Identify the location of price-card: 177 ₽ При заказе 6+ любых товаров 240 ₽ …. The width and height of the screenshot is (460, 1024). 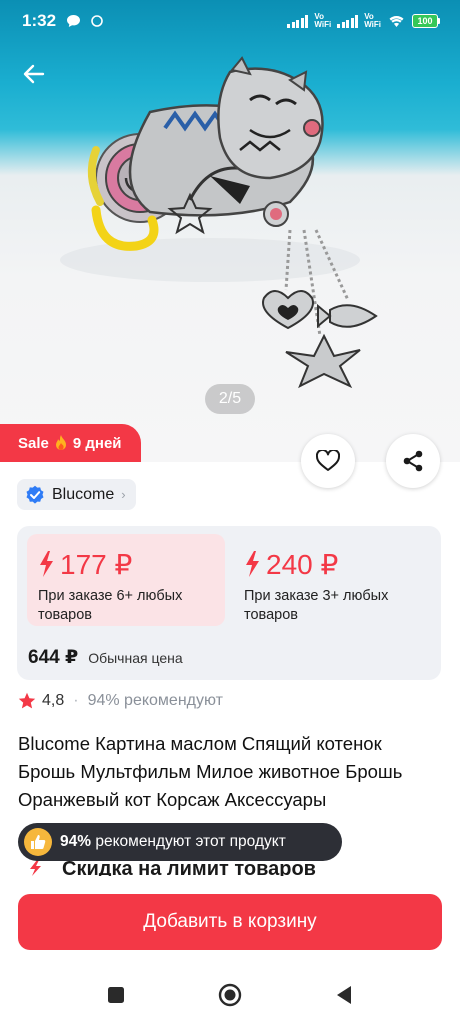
(229, 603).